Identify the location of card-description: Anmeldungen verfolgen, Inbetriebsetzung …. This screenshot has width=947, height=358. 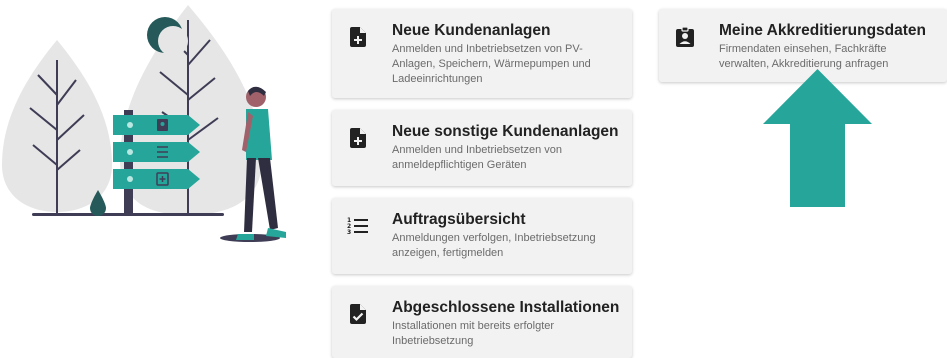
(494, 245).